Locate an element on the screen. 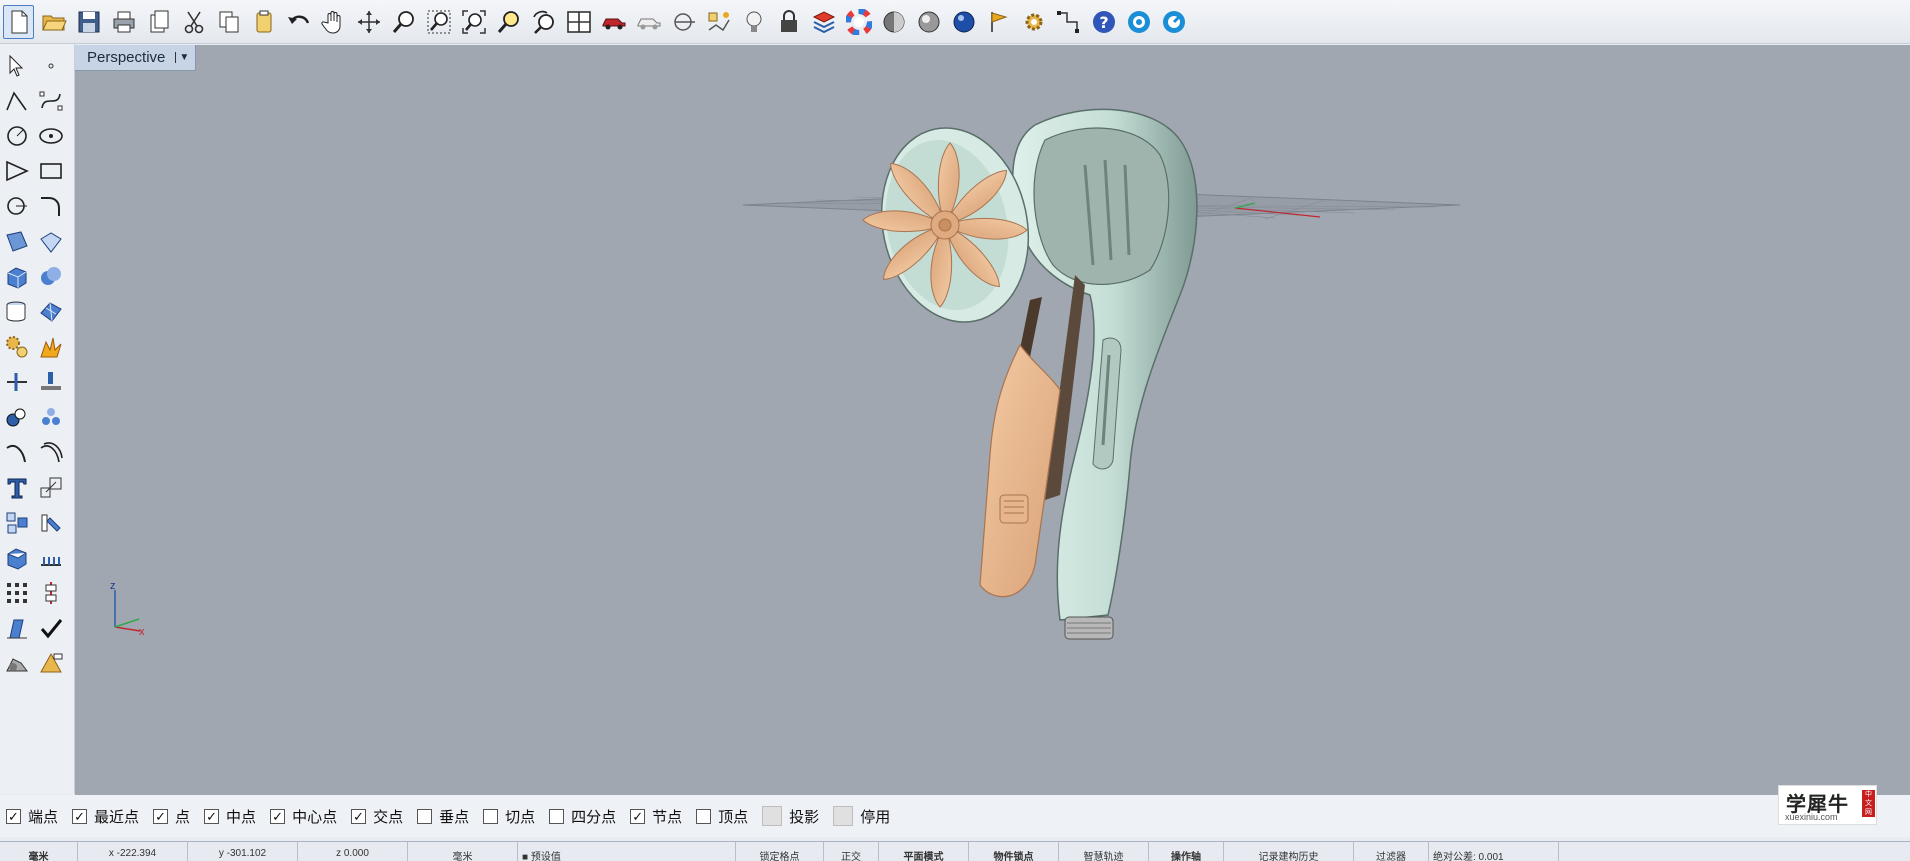  status-smarttrack: 智慧轨迹 is located at coordinates (1104, 851).